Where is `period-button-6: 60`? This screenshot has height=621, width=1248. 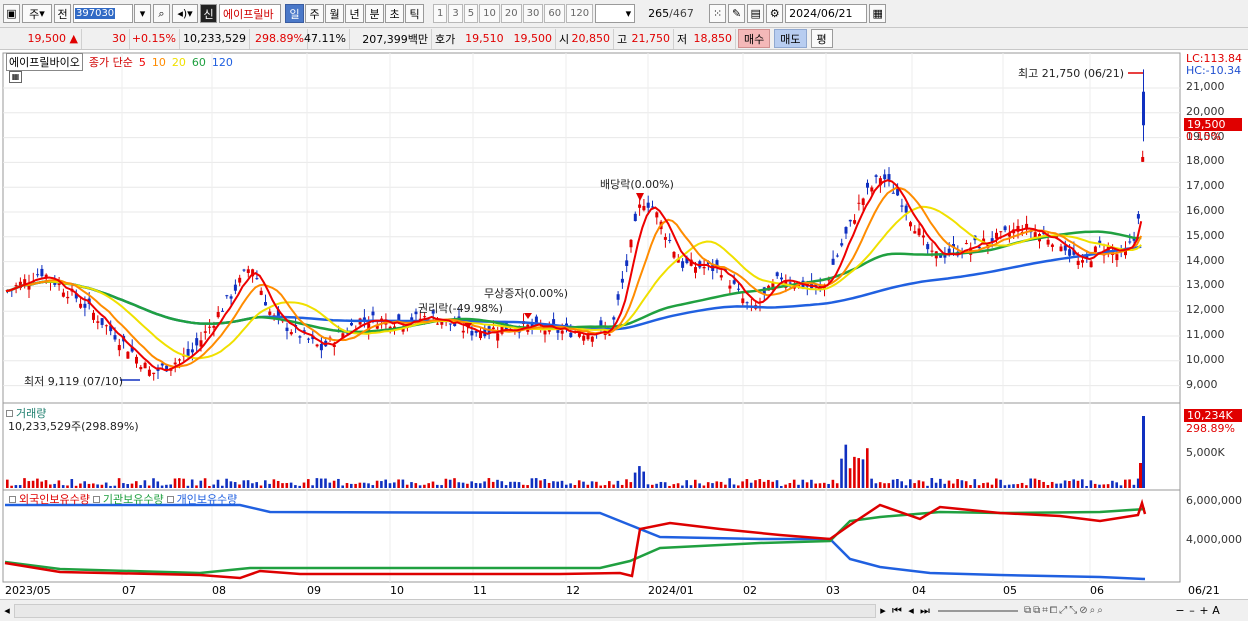
period-button-6: 60 is located at coordinates (555, 13).